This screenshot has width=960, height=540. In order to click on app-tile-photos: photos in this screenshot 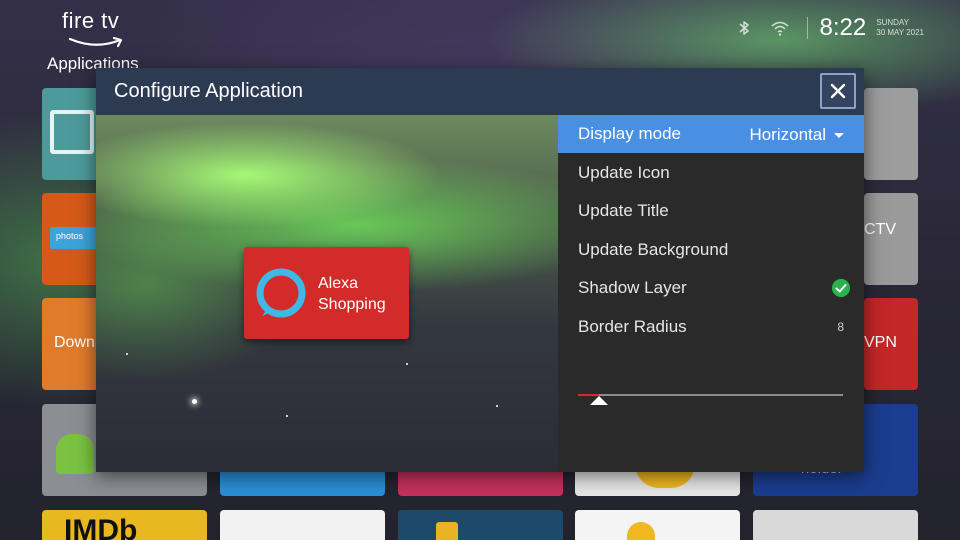, I will do `click(72, 239)`.